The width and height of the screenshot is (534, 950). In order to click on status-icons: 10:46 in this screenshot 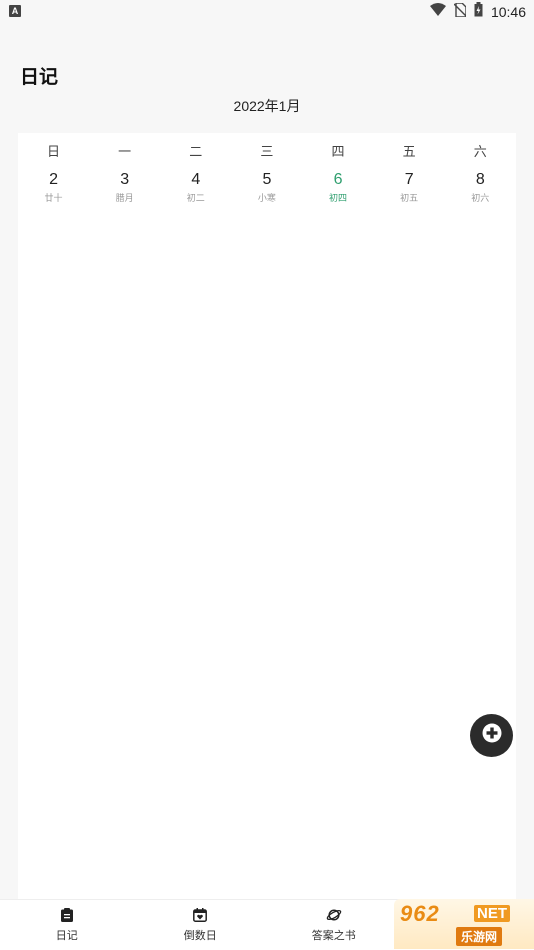, I will do `click(478, 12)`.